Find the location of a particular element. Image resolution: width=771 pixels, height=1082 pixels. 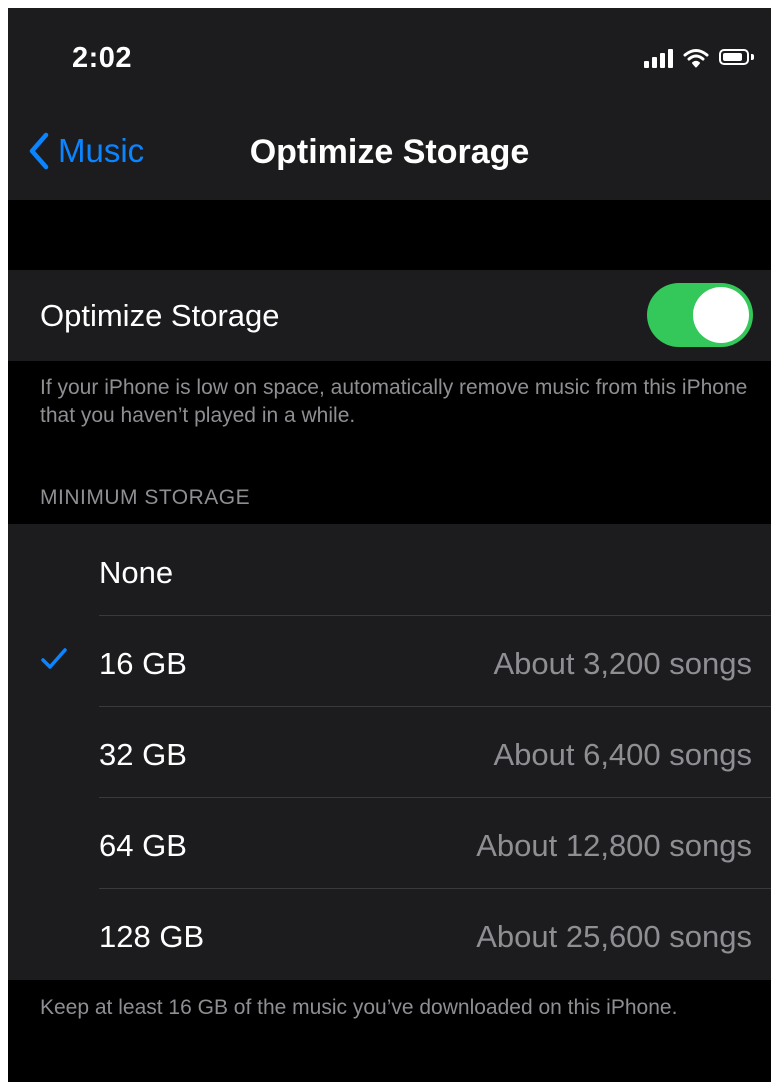

optimize-storage-label: Optimize Storage is located at coordinates (160, 315).